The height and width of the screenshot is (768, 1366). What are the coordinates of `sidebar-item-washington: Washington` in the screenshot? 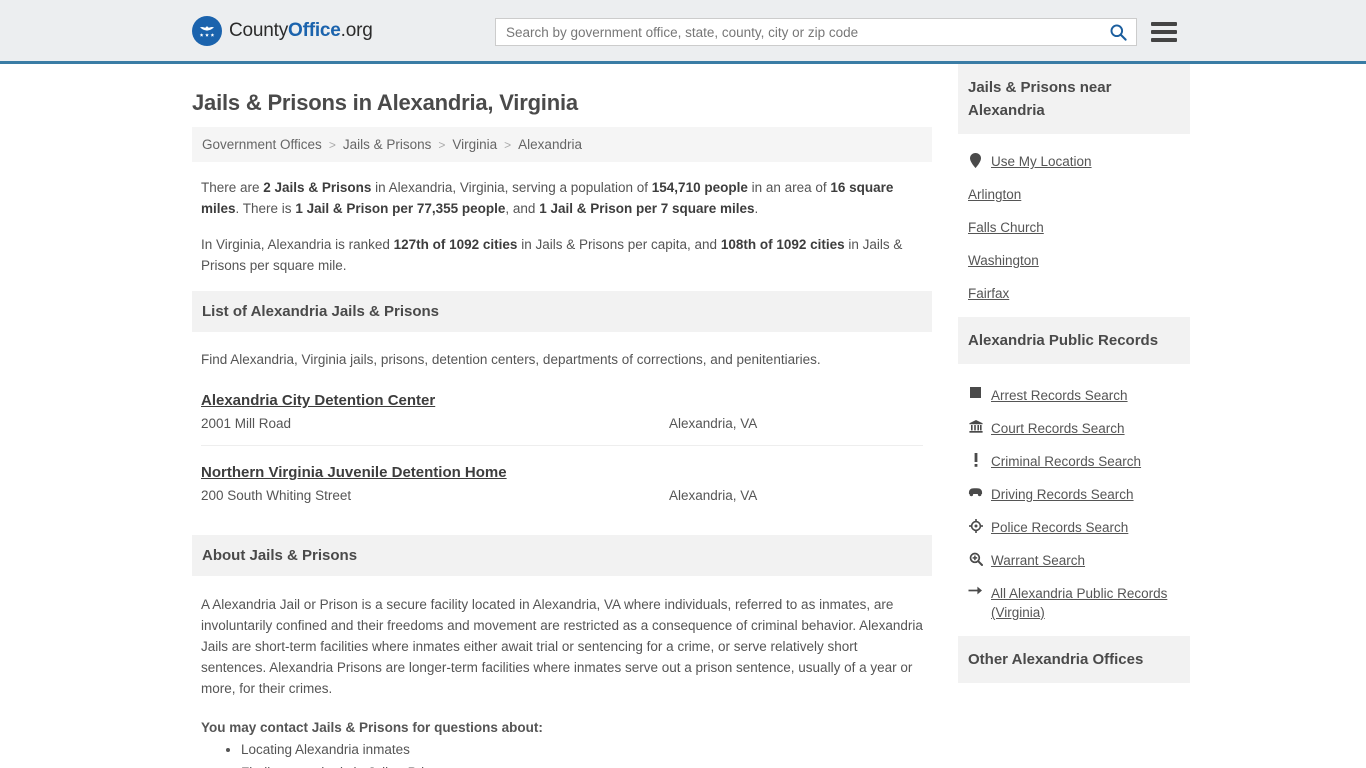 It's located at (1074, 260).